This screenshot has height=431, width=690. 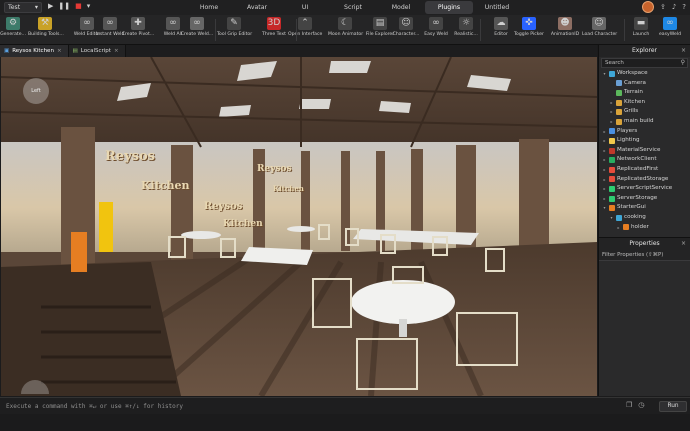 What do you see at coordinates (644, 170) in the screenshot?
I see `explorer-item-replicatedfirst: ▸ ReplicatedFirst` at bounding box center [644, 170].